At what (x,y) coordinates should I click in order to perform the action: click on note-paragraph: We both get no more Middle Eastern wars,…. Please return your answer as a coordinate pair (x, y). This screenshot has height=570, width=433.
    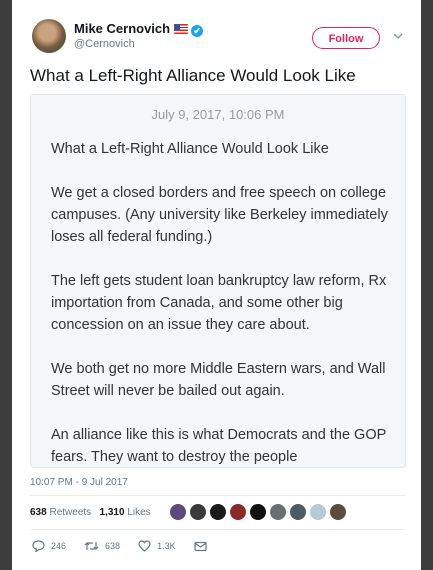
    Looking at the image, I should click on (218, 380).